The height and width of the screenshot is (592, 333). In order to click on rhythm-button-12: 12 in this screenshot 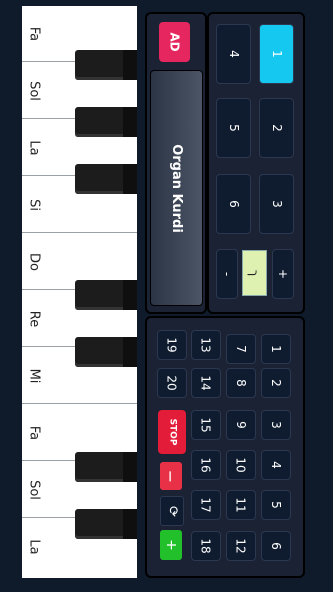, I will do `click(241, 546)`.